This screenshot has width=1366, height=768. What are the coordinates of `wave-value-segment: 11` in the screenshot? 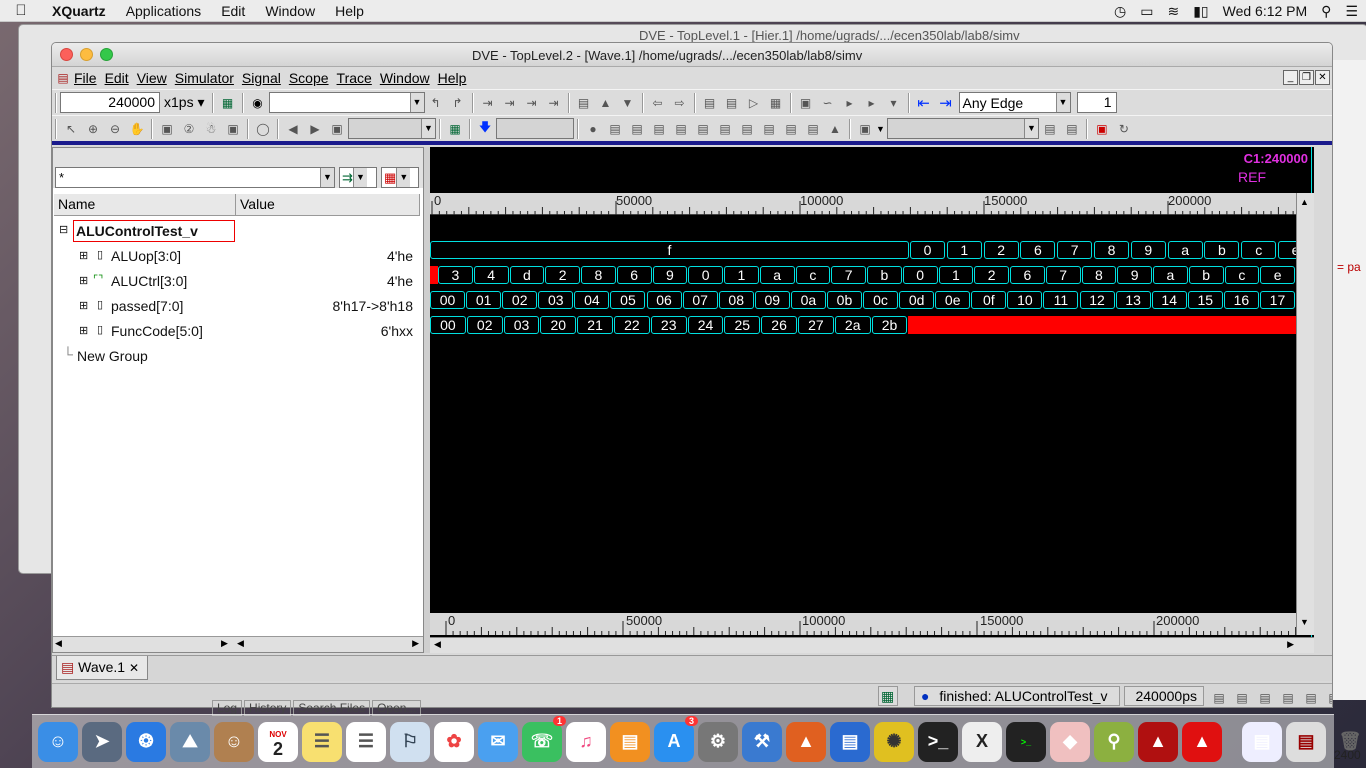 It's located at (1061, 300).